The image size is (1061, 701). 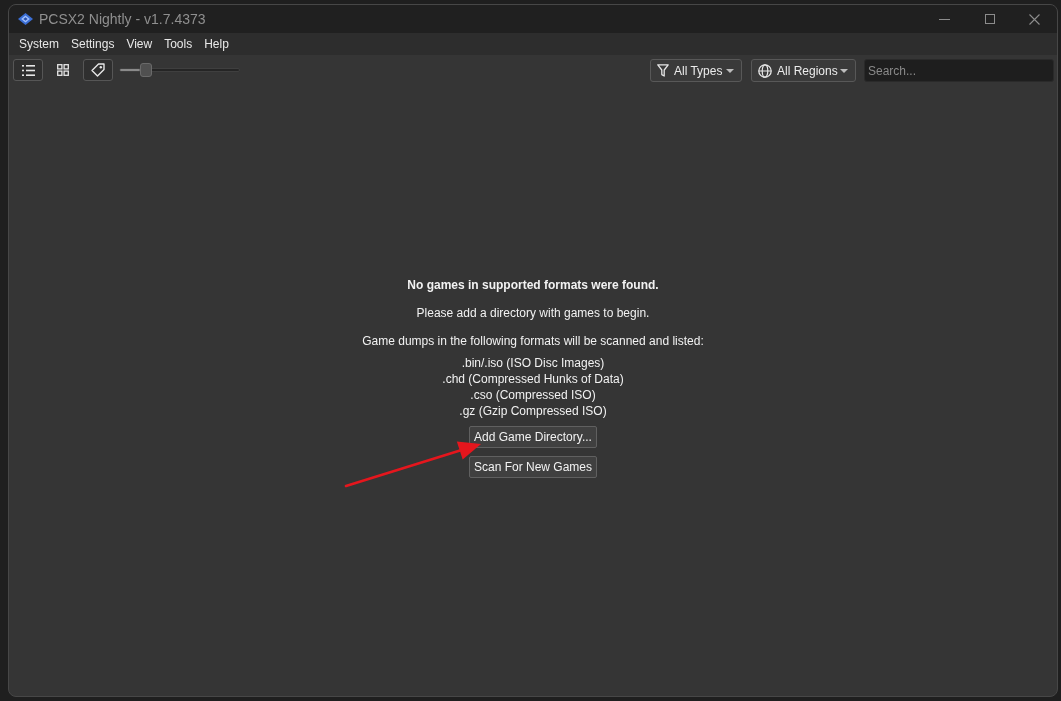 What do you see at coordinates (145, 70) in the screenshot?
I see `zoom-slider-handle` at bounding box center [145, 70].